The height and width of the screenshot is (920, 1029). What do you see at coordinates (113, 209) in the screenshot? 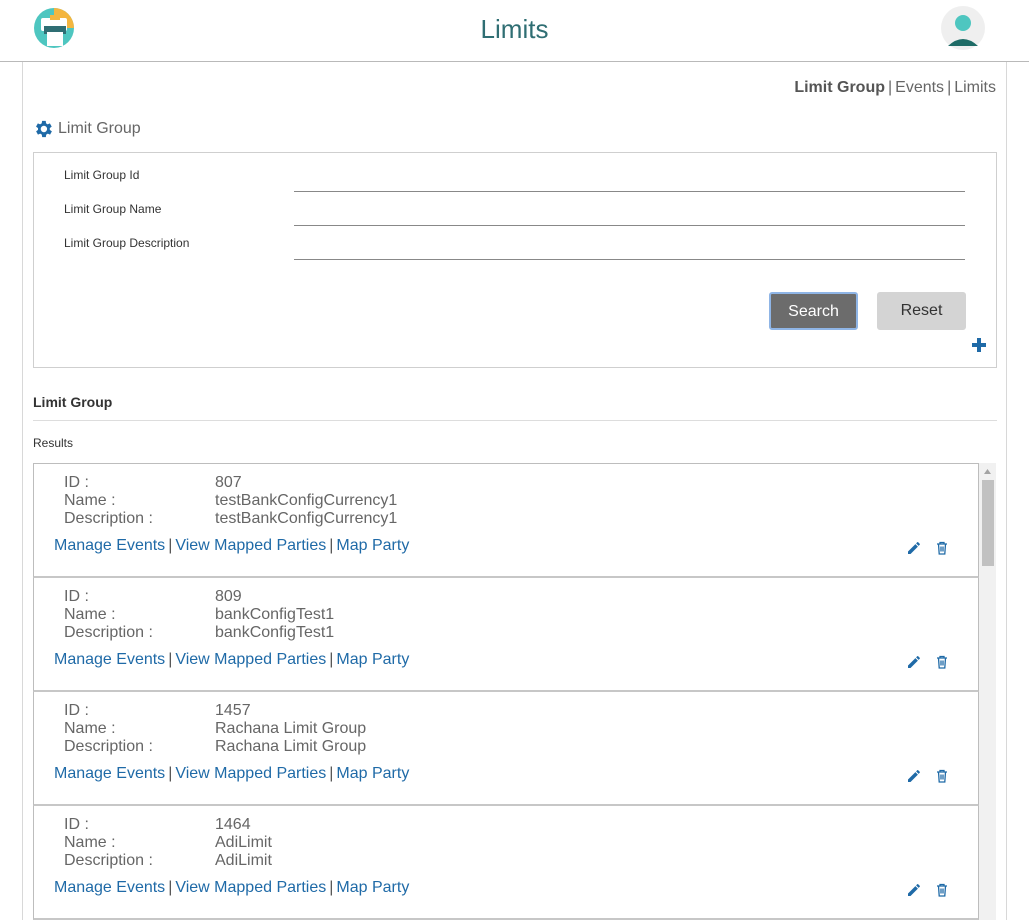
I see `limit-group-name-label: Limit Group Name` at bounding box center [113, 209].